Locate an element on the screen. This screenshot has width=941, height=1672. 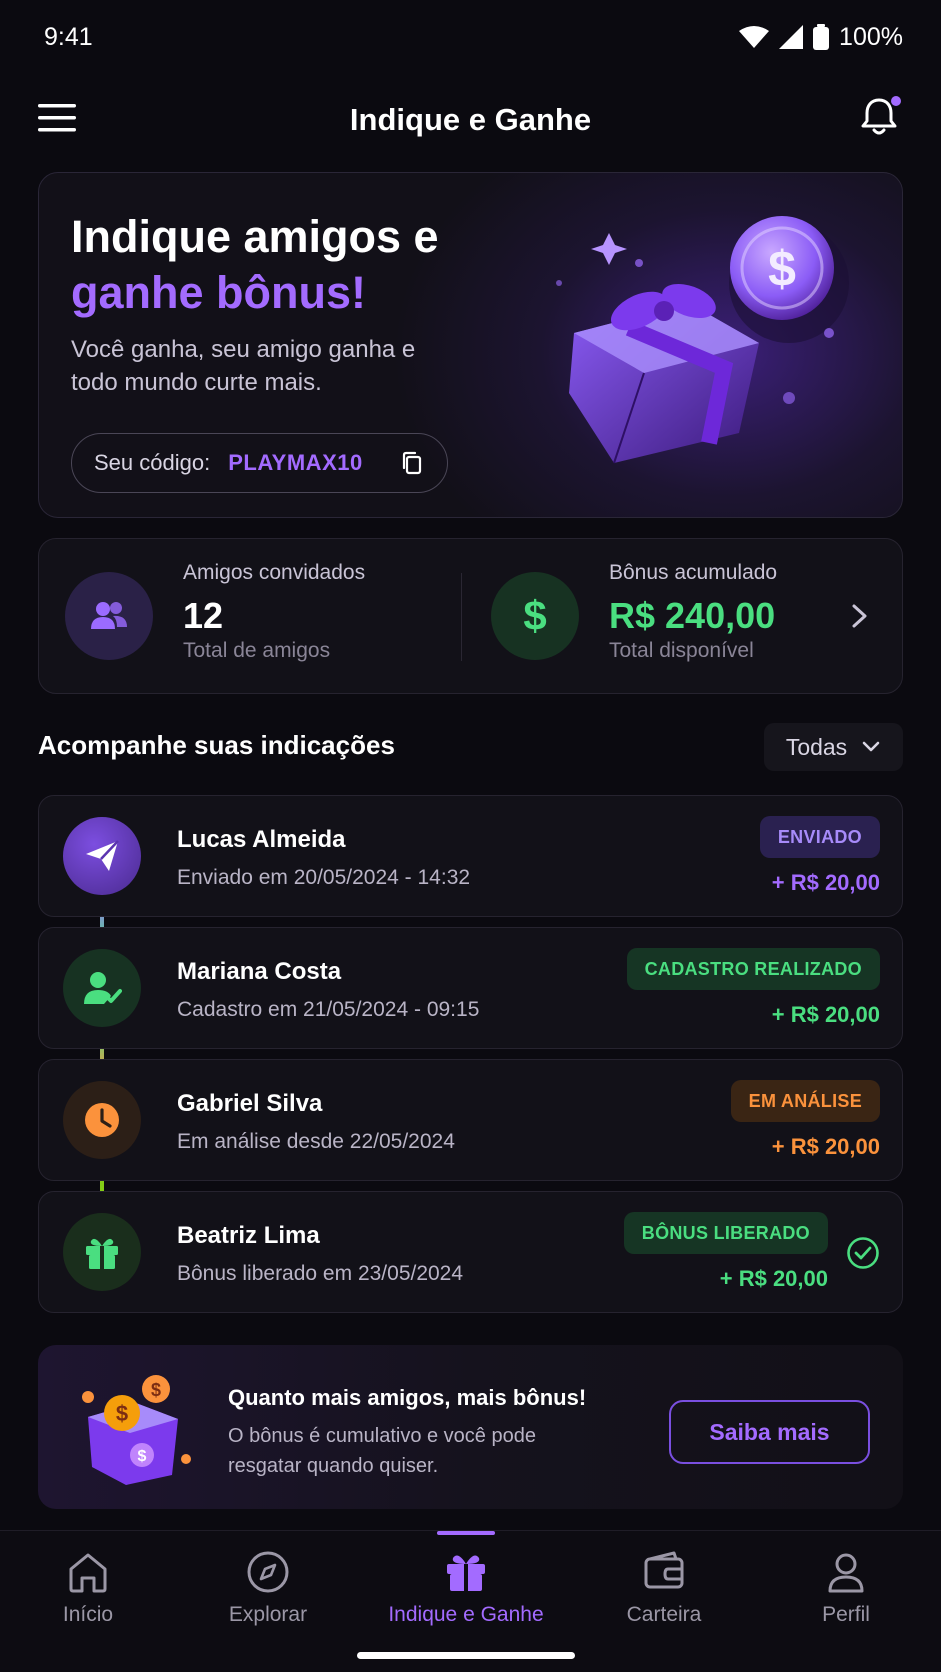
nav-item-perfil: Perfil is located at coordinates (846, 1588).